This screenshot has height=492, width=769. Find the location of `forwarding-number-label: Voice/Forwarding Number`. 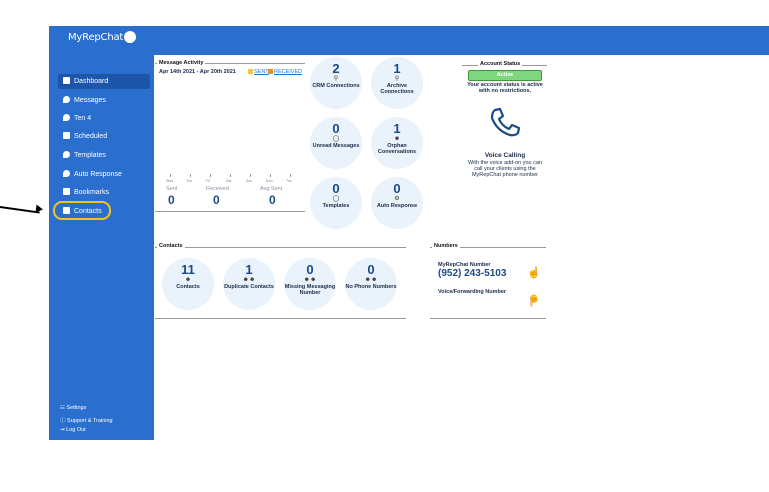

forwarding-number-label: Voice/Forwarding Number is located at coordinates (472, 292).